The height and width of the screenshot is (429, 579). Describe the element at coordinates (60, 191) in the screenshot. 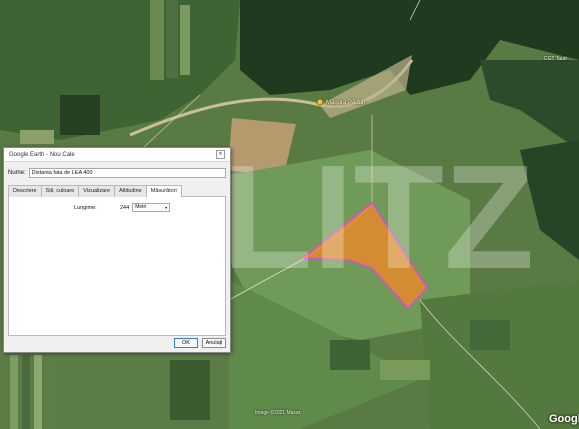

I see `tab-style-color: Stil, culoare` at that location.